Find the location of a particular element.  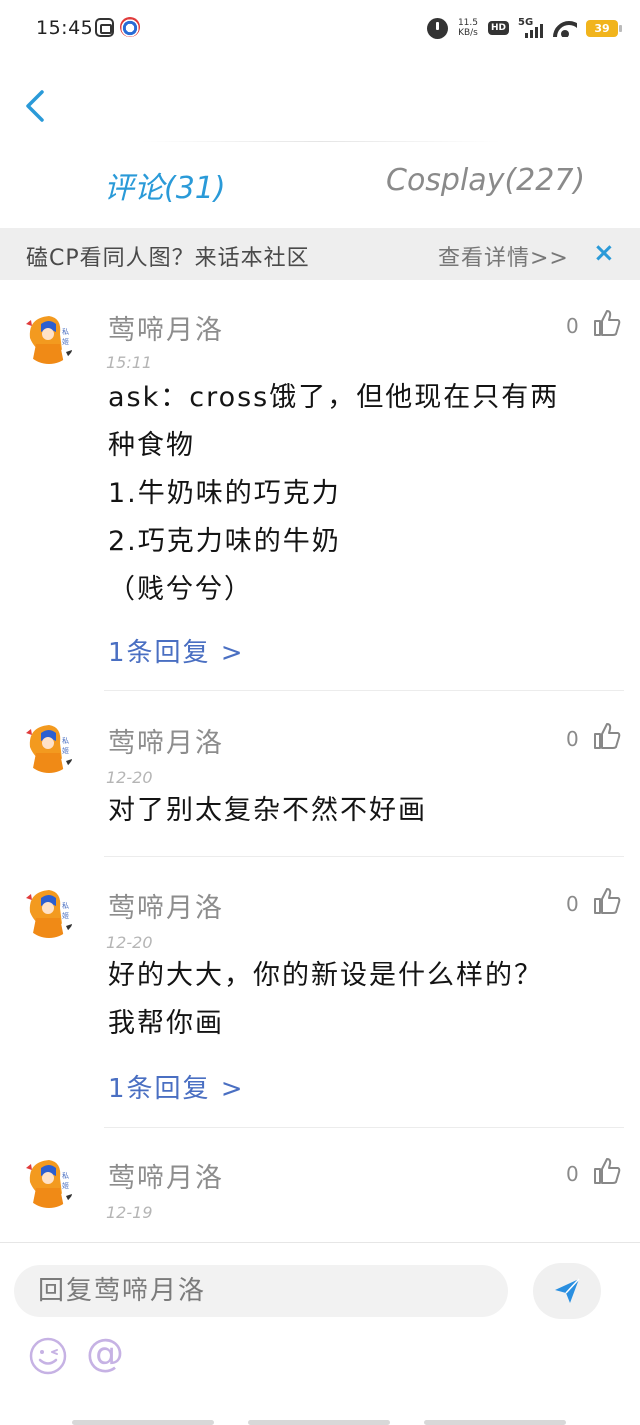

status-bar: 15:45 11.5 KB/s HD 5G 39 is located at coordinates (320, 30).